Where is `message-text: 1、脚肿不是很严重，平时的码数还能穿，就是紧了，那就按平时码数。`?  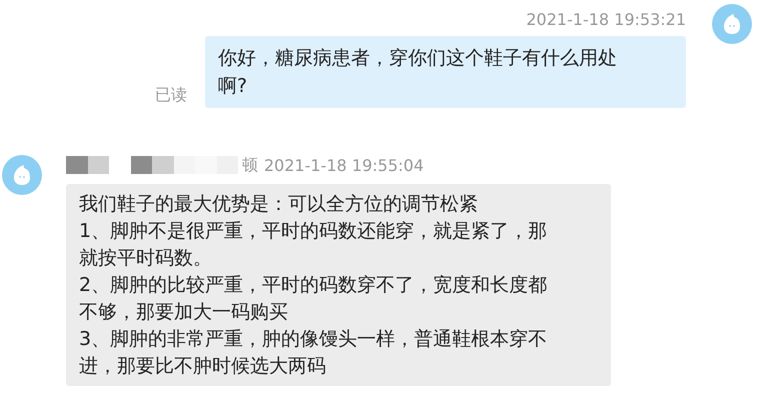 message-text: 1、脚肿不是很严重，平时的码数还能穿，就是紧了，那就按平时码数。 is located at coordinates (313, 245).